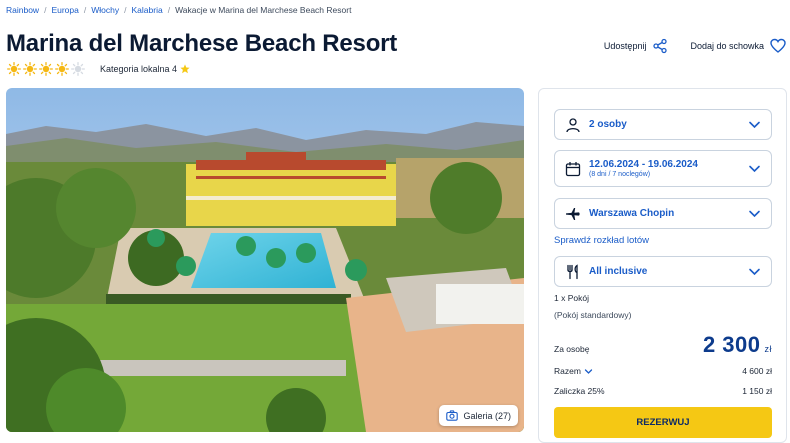  Describe the element at coordinates (618, 271) in the screenshot. I see `board-value: All inclusive` at that location.